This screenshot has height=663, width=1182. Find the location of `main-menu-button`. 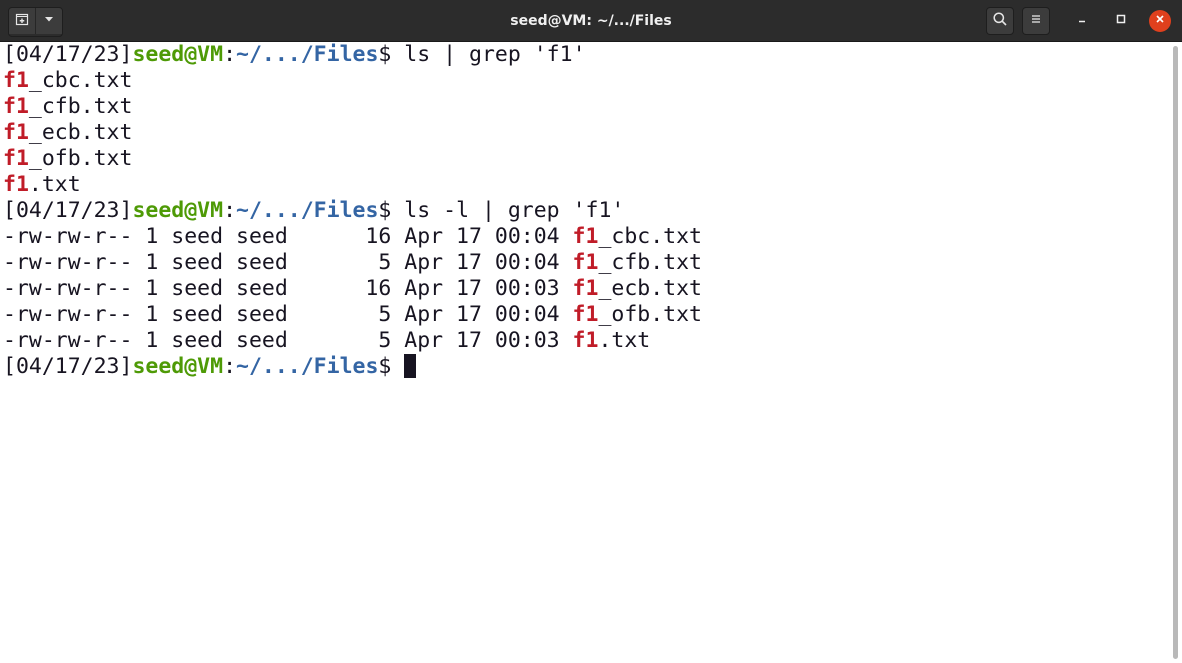

main-menu-button is located at coordinates (1036, 21).